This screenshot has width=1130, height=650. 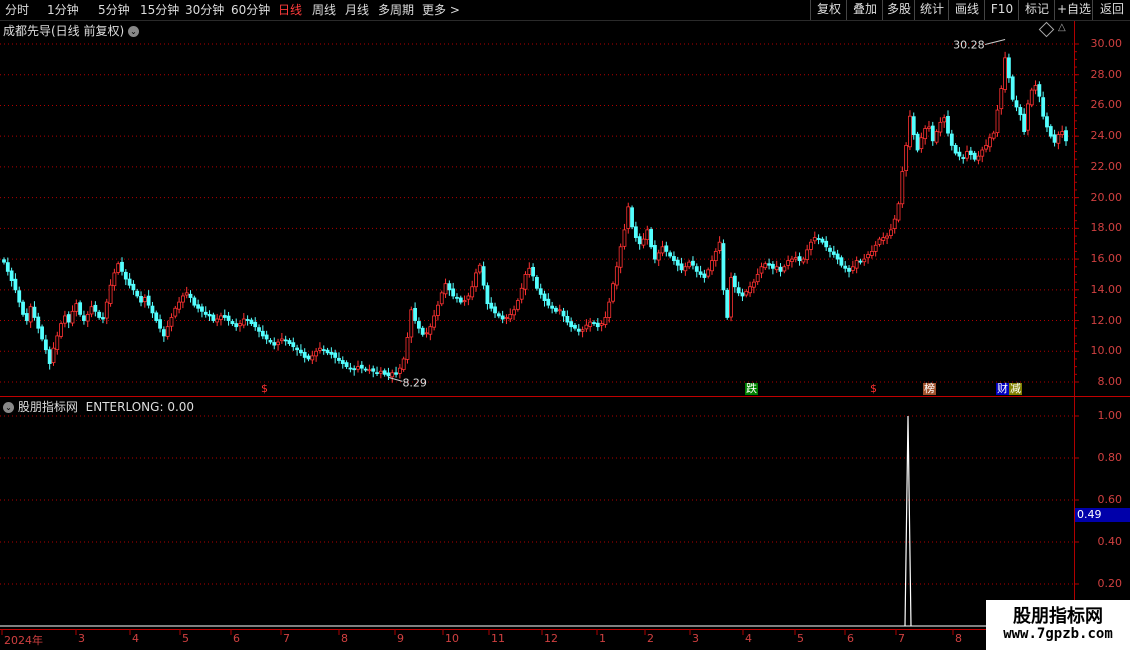 What do you see at coordinates (929, 389) in the screenshot?
I see `signal-marker: 榜` at bounding box center [929, 389].